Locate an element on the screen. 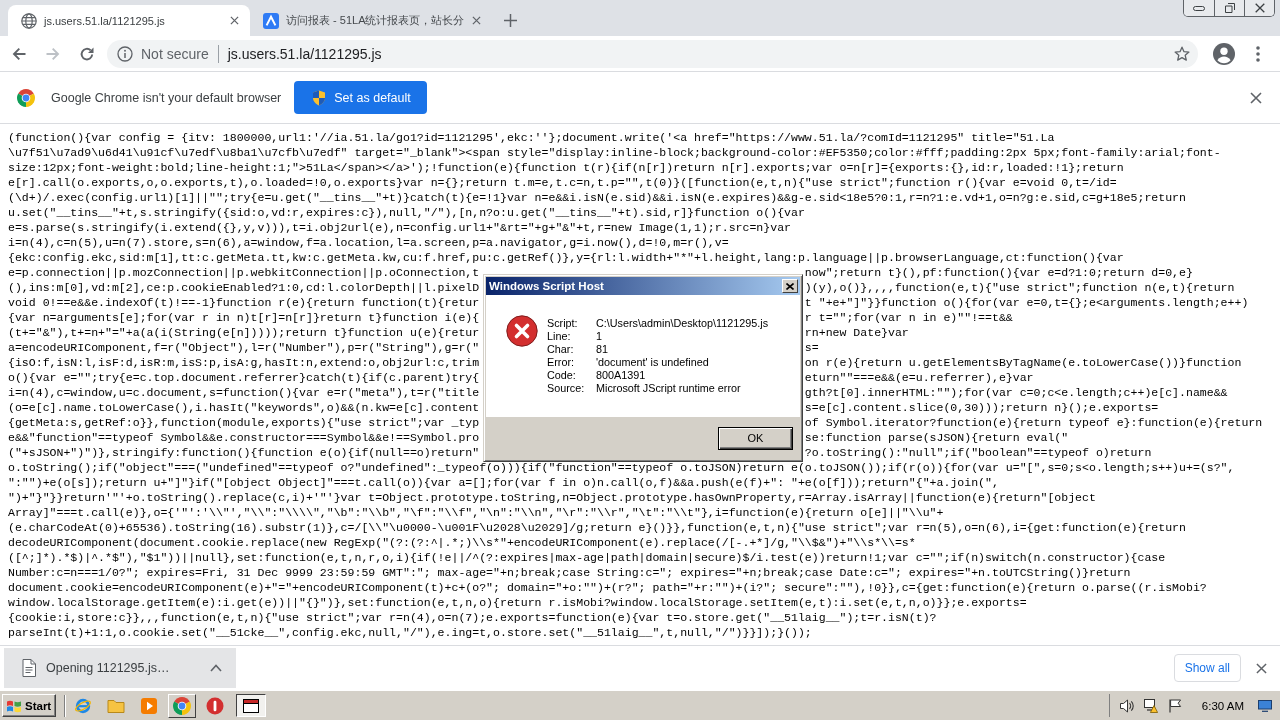 The height and width of the screenshot is (720, 1280). restore-icon is located at coordinates (1229, 8).